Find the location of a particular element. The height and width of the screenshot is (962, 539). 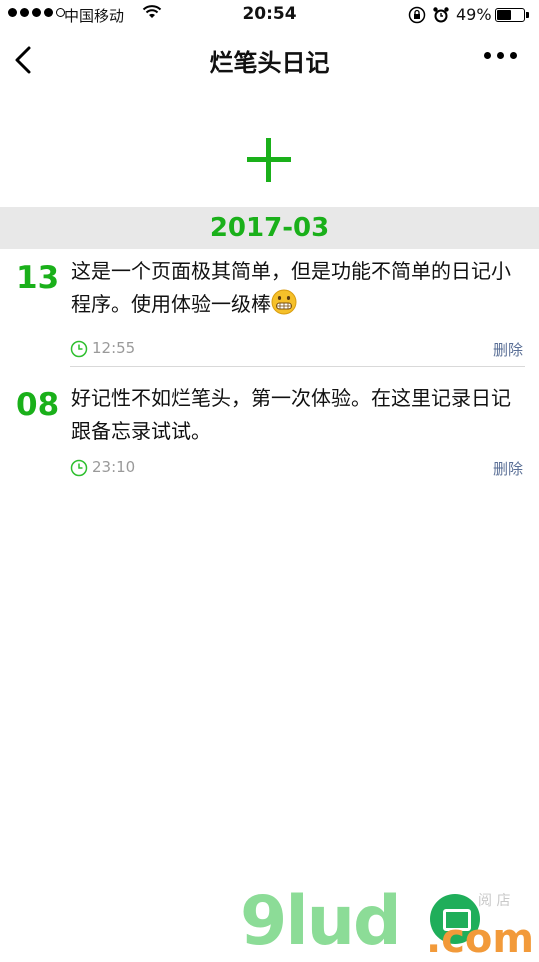

page-title: 烂笔头日记 is located at coordinates (269, 63).